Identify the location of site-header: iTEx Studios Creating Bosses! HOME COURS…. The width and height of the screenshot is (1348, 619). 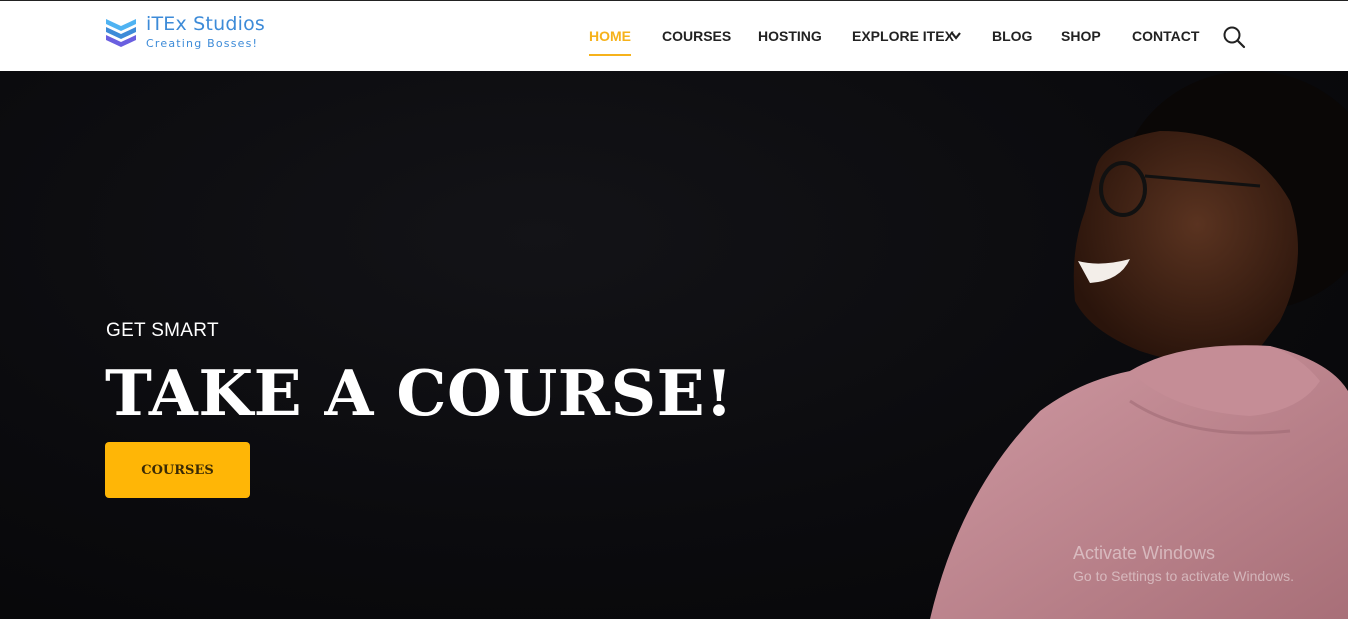
(674, 35).